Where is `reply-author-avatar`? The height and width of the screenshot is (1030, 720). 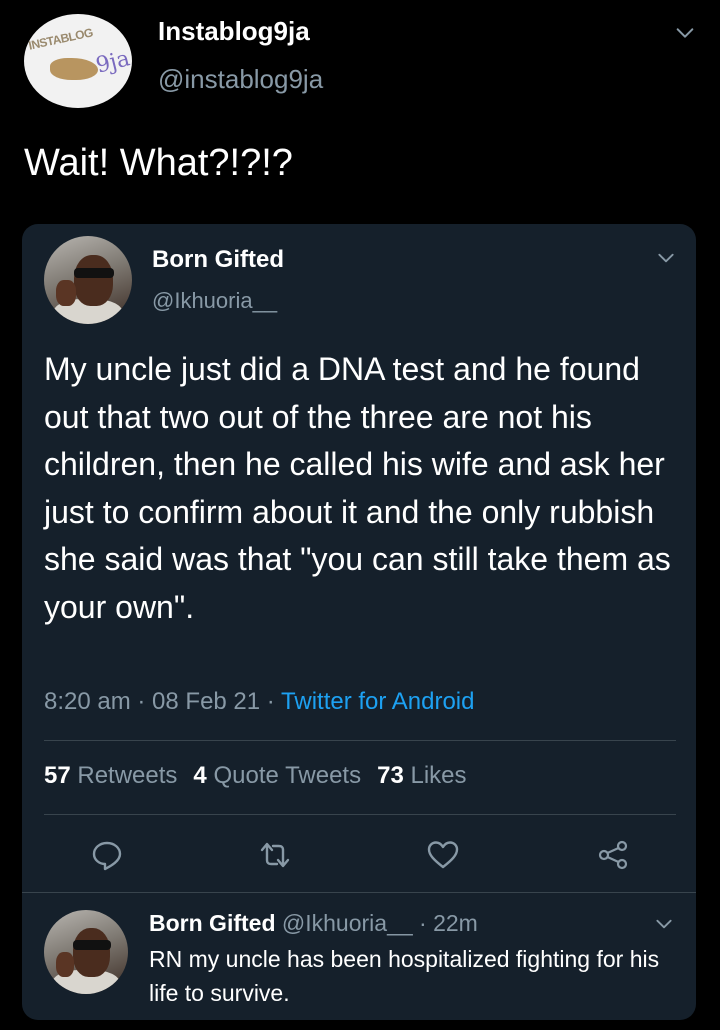 reply-author-avatar is located at coordinates (86, 952).